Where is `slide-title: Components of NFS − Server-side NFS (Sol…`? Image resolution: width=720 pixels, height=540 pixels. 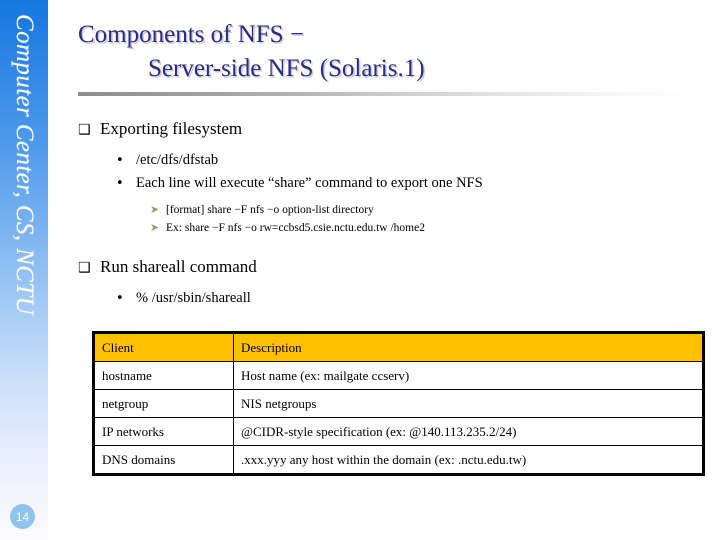 slide-title: Components of NFS − Server-side NFS (Sol… is located at coordinates (378, 52).